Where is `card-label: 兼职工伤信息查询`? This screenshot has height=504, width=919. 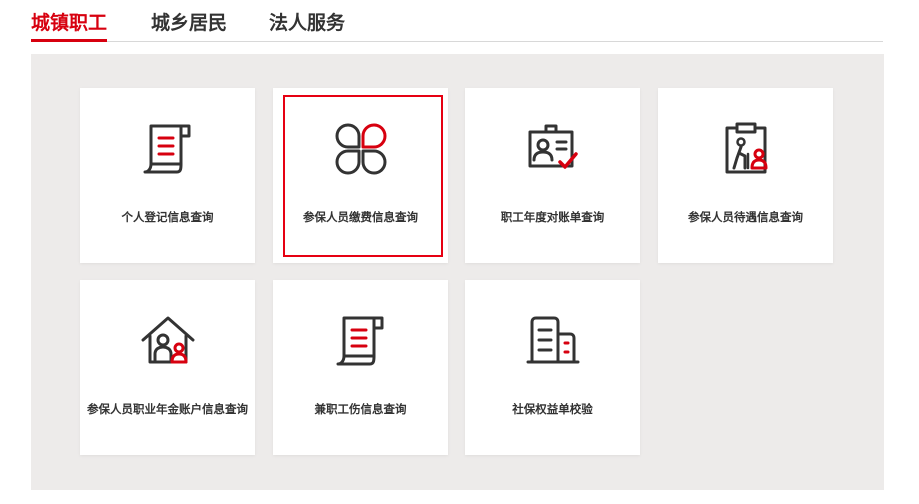 card-label: 兼职工伤信息查询 is located at coordinates (360, 409).